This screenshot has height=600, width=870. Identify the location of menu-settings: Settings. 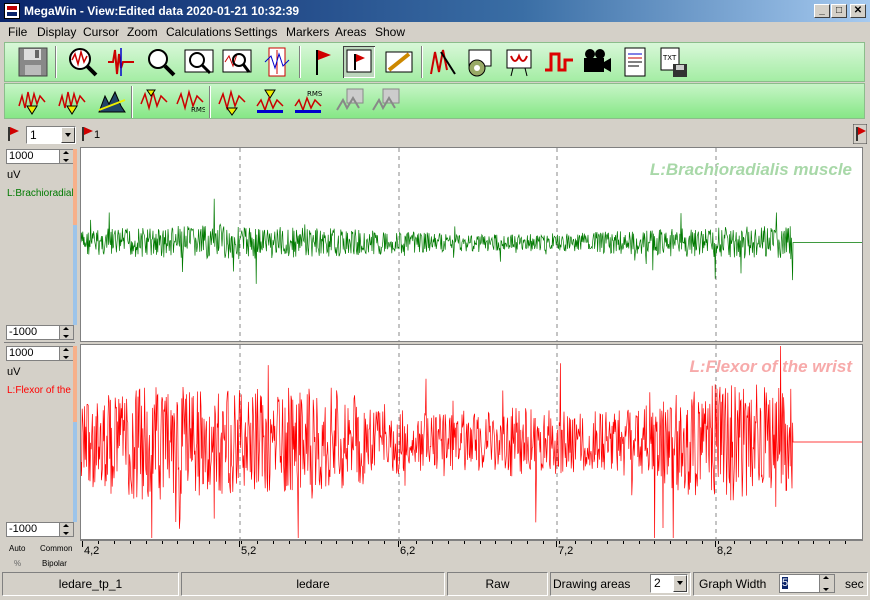
(255, 32).